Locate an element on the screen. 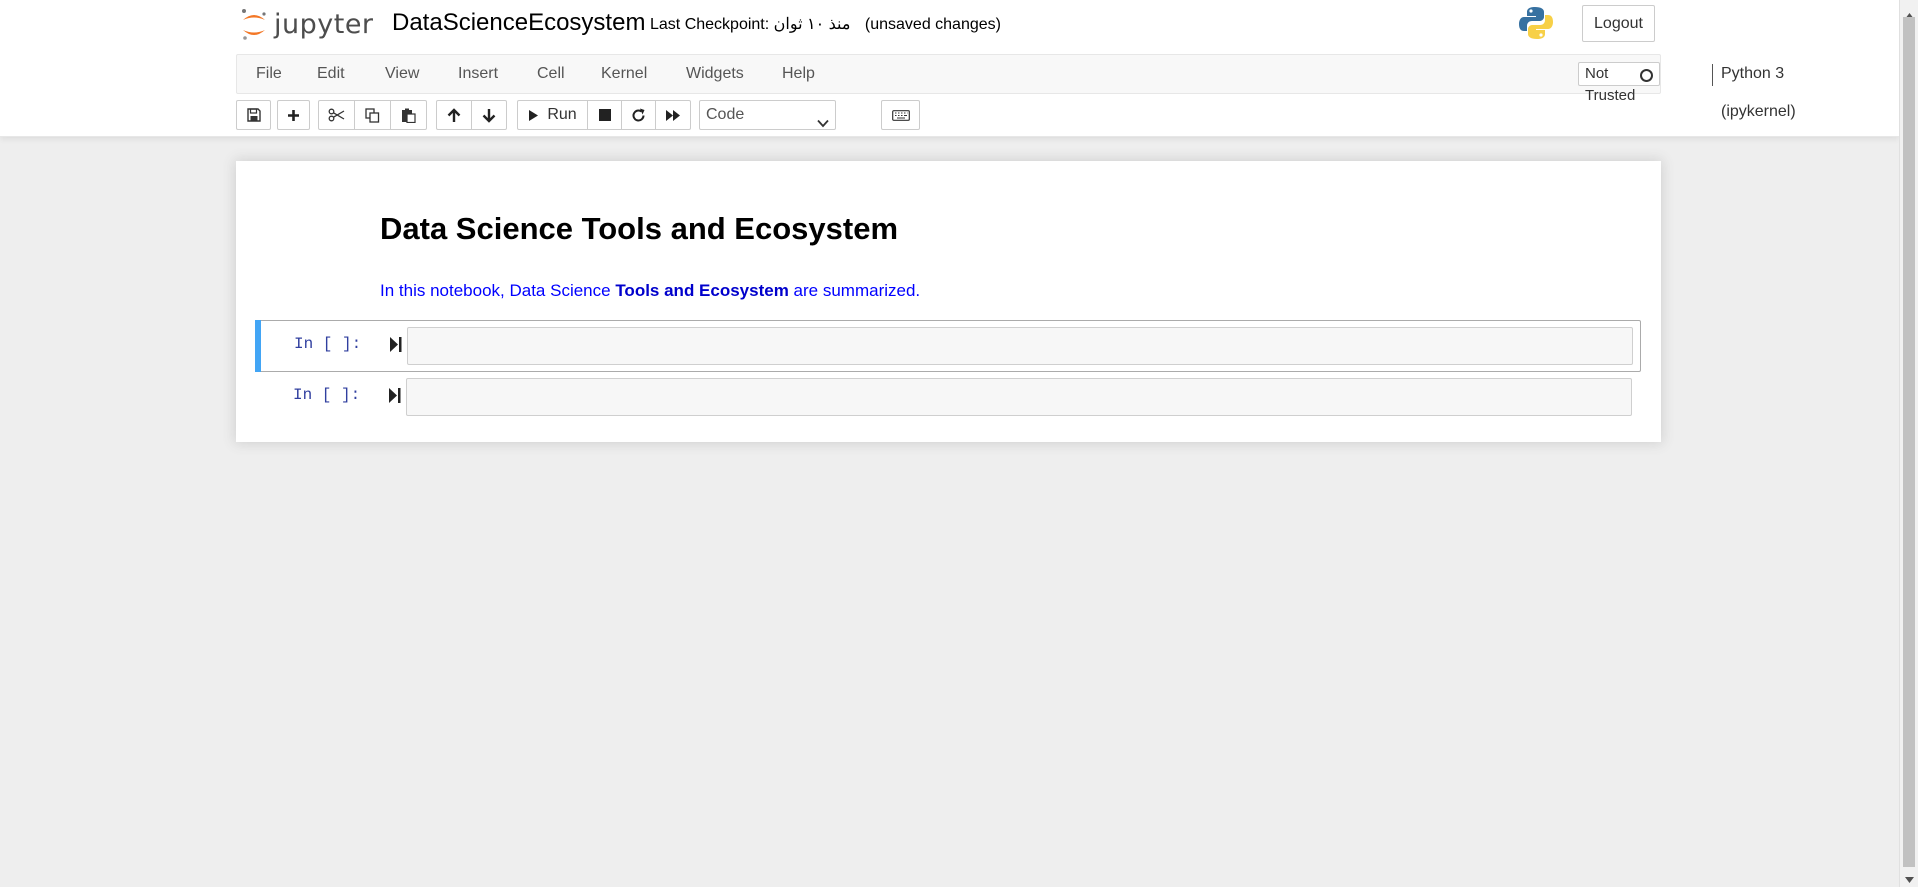  chevron-down-icon is located at coordinates (823, 124).